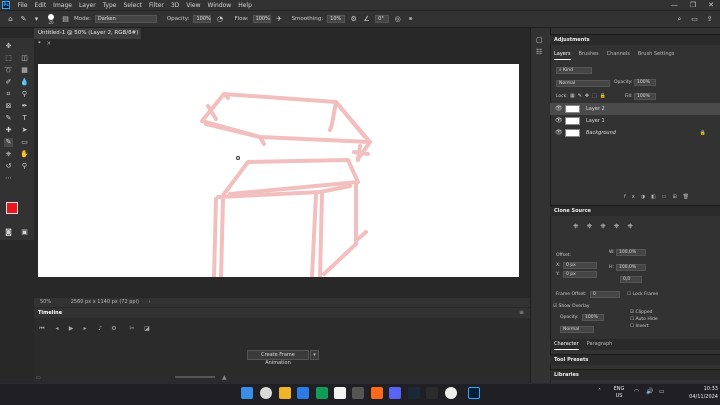 The image size is (720, 405). I want to click on edge-icon, so click(303, 393).